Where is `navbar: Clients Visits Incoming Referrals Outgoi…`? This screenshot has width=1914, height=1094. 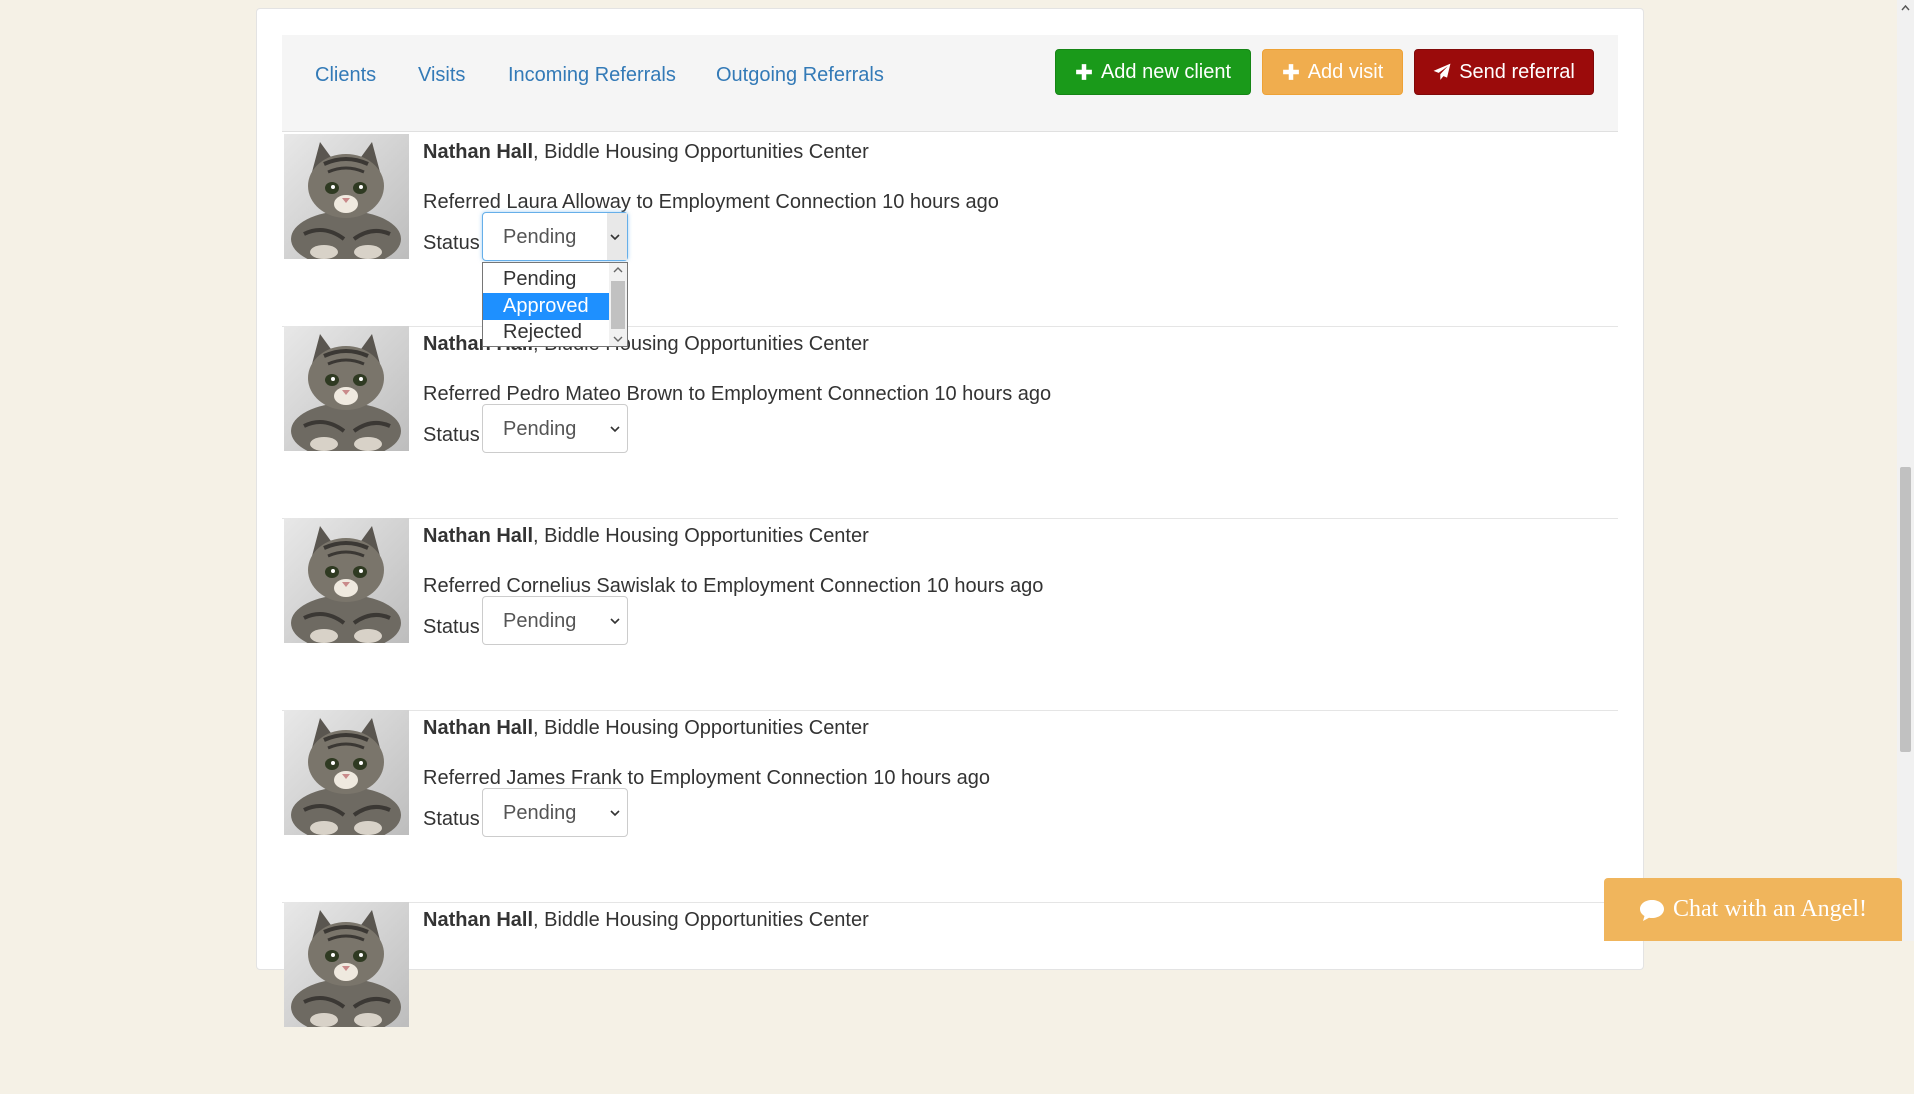
navbar: Clients Visits Incoming Referrals Outgoi… is located at coordinates (950, 83).